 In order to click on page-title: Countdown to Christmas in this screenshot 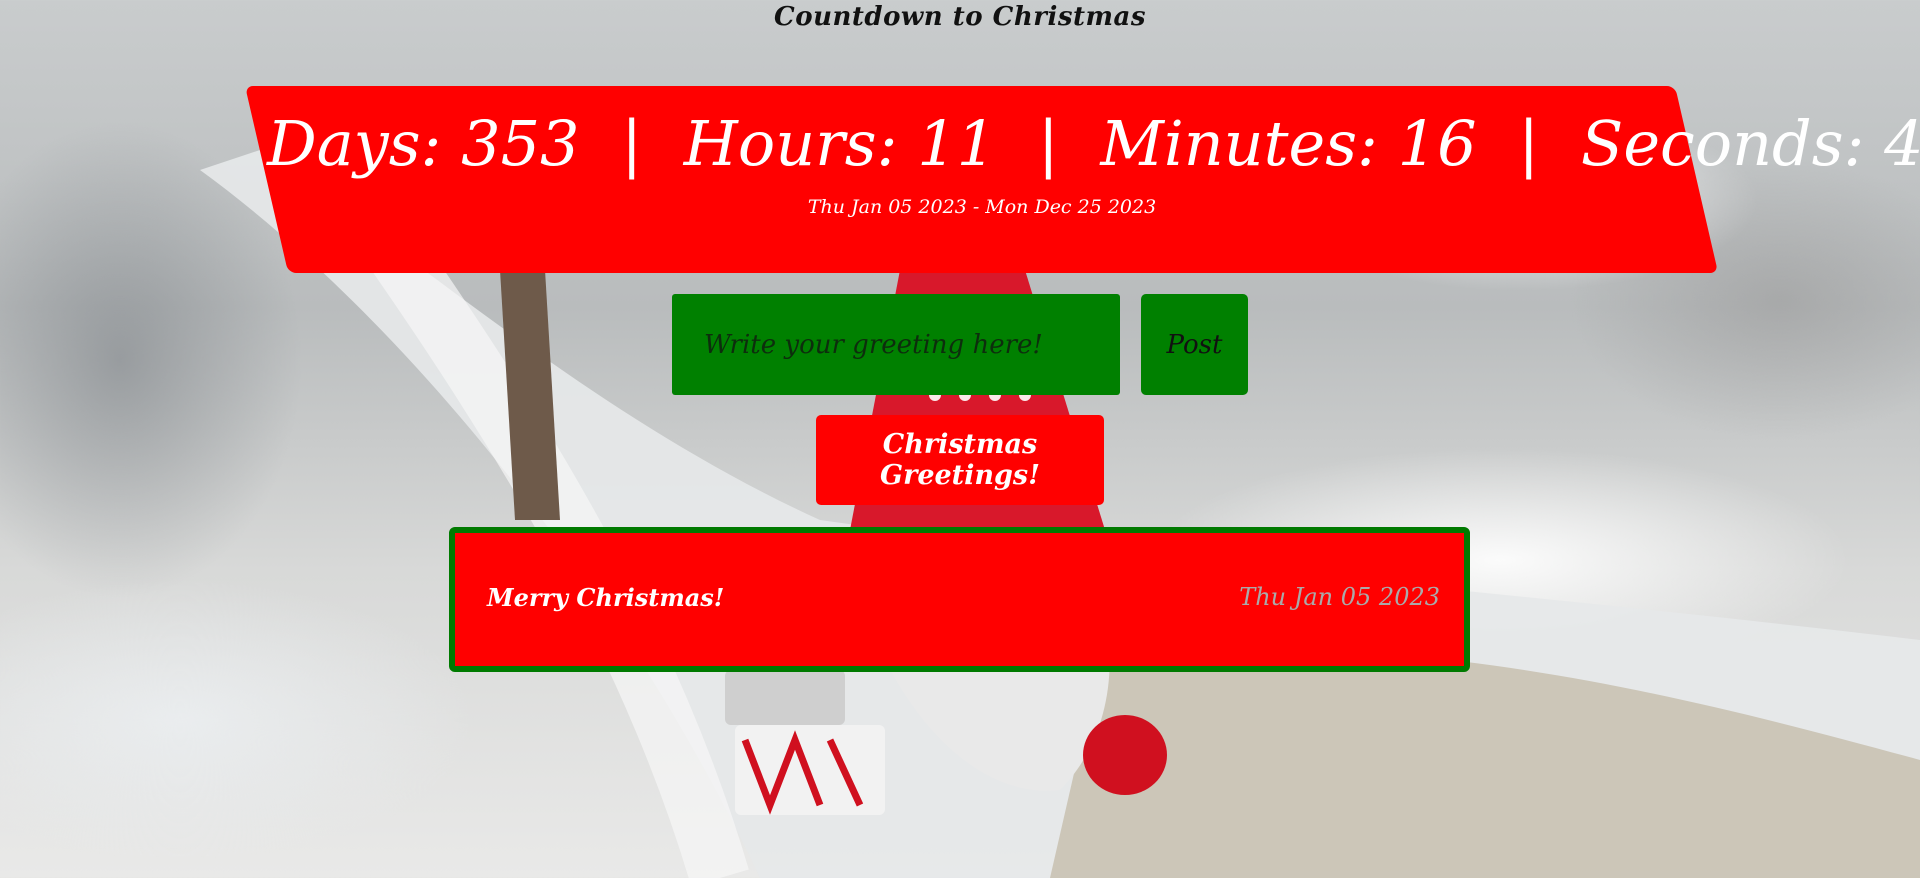, I will do `click(960, 17)`.